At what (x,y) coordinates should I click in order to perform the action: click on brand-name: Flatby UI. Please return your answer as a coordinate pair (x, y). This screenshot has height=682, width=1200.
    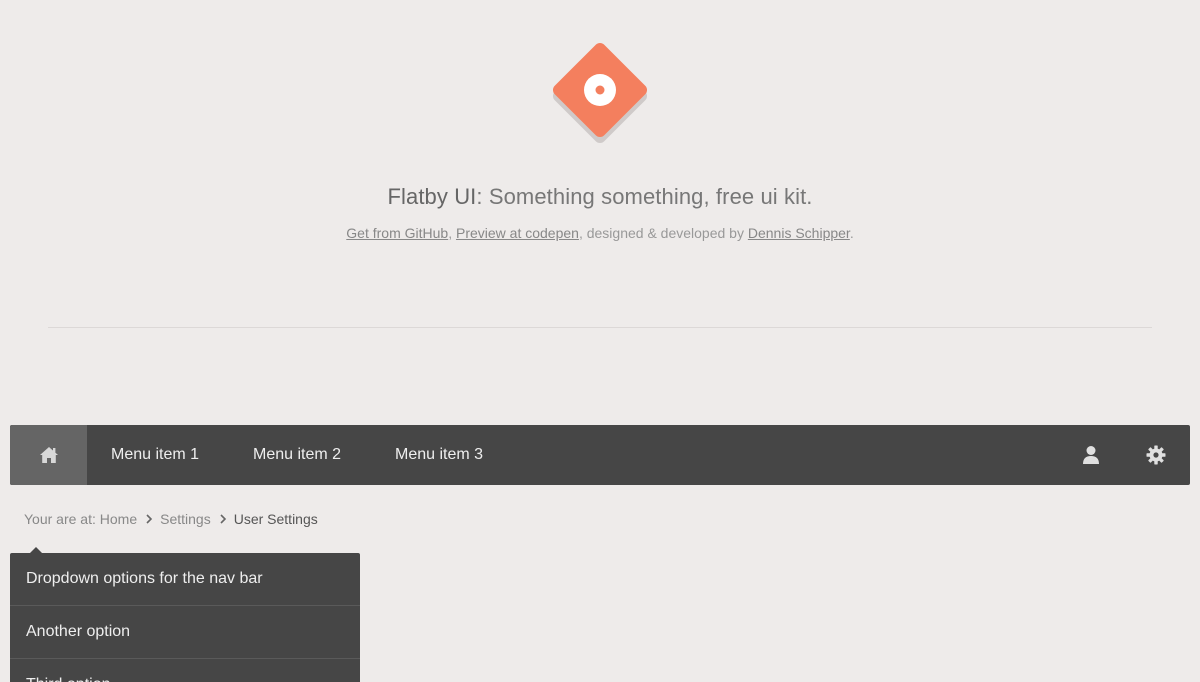
    Looking at the image, I should click on (432, 196).